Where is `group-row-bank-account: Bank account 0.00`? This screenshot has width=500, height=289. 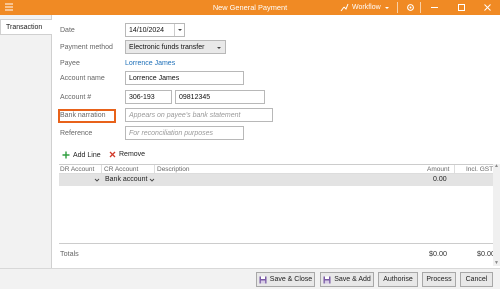 group-row-bank-account: Bank account 0.00 is located at coordinates (279, 180).